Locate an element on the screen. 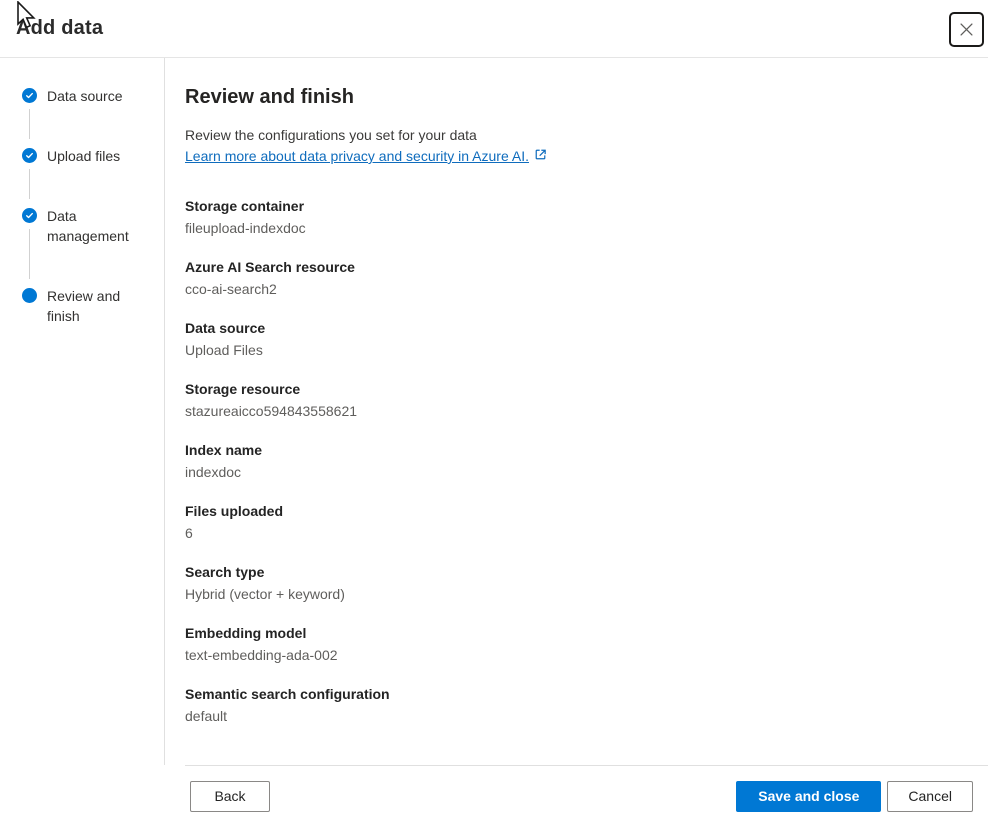  field-label: Semantic search configuration is located at coordinates (287, 694).